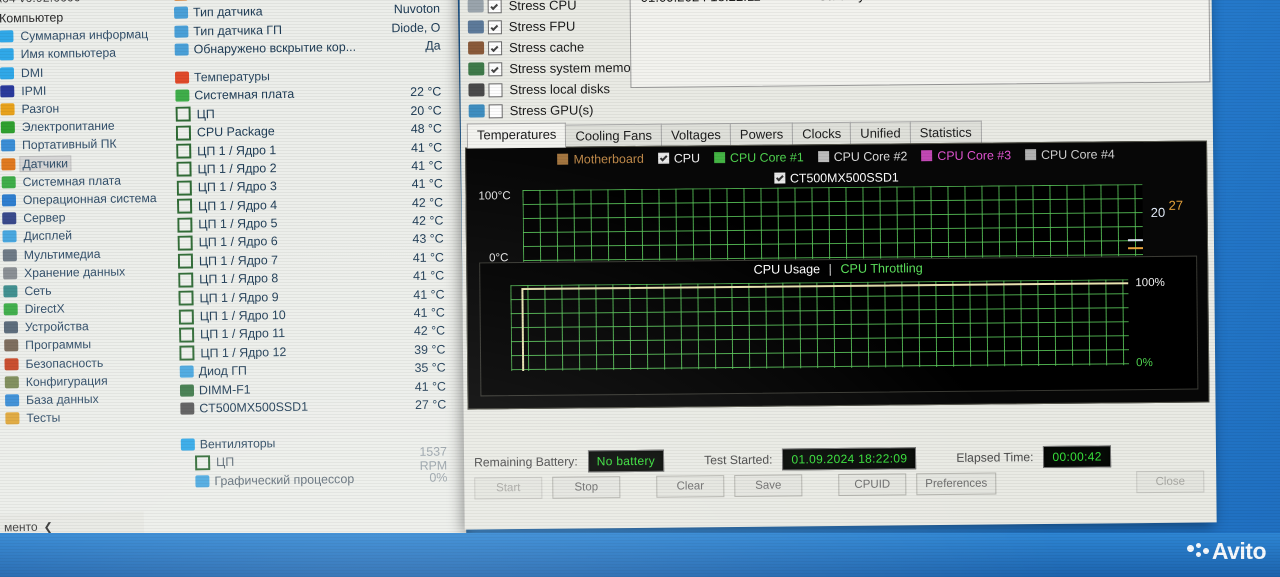 This screenshot has height=577, width=1280. What do you see at coordinates (508, 488) in the screenshot?
I see `button-start: Start` at bounding box center [508, 488].